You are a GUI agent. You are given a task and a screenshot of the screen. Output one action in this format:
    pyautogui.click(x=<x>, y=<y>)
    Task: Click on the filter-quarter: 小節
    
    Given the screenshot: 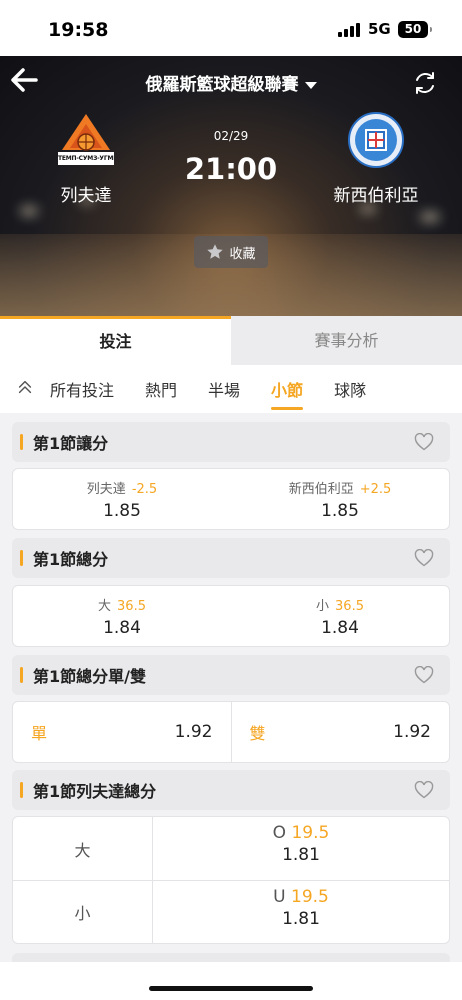 What is the action you would take?
    pyautogui.click(x=287, y=393)
    